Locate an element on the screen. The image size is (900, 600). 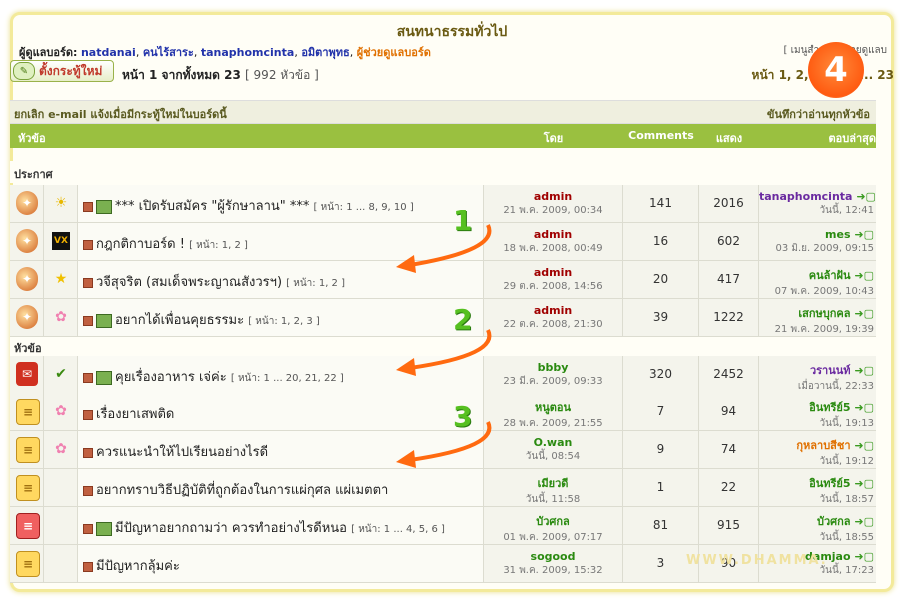
post-date: 31 พ.ค. 2009, 15:32 is located at coordinates (553, 570).